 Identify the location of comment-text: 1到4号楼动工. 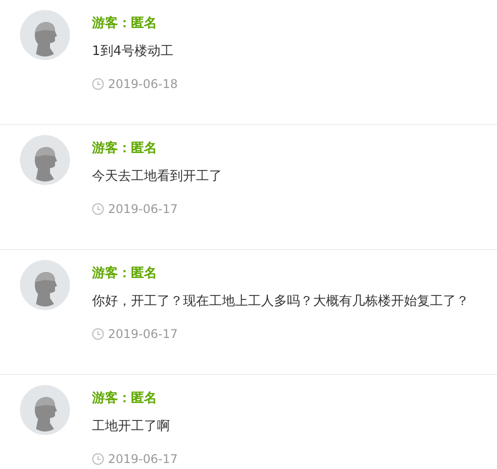
(133, 52).